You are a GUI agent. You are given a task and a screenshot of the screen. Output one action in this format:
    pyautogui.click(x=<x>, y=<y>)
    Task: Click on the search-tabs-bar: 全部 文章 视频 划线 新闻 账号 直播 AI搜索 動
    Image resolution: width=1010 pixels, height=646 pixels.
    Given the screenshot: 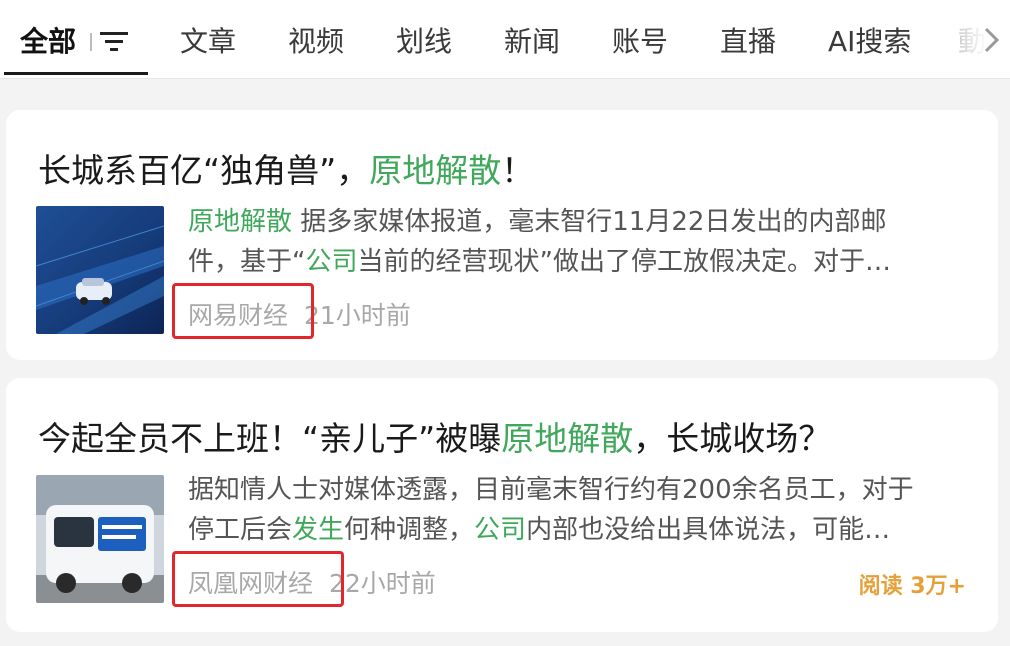 What is the action you would take?
    pyautogui.click(x=505, y=39)
    